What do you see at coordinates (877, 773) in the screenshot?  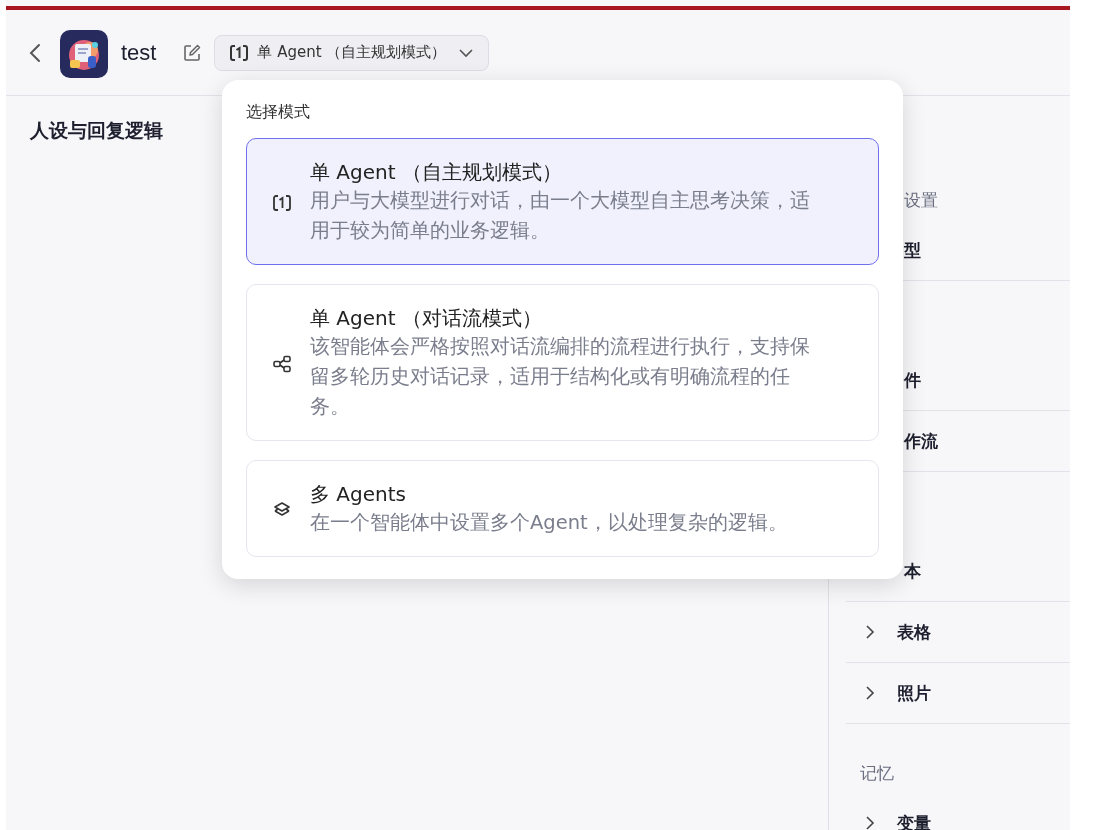 I see `section-label: 记忆` at bounding box center [877, 773].